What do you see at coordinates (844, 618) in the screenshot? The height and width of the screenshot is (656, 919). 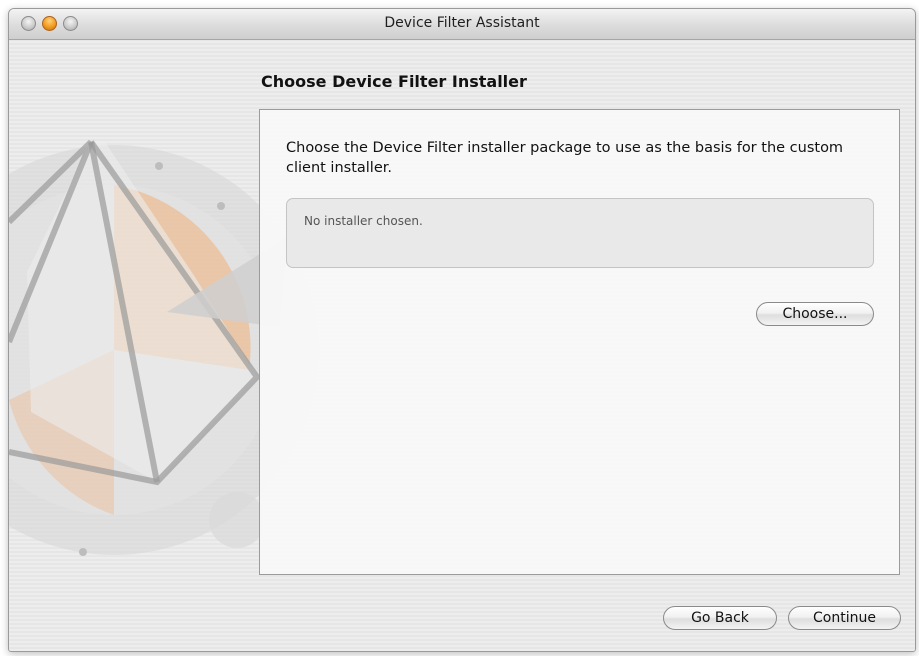 I see `continue-button: Continue` at bounding box center [844, 618].